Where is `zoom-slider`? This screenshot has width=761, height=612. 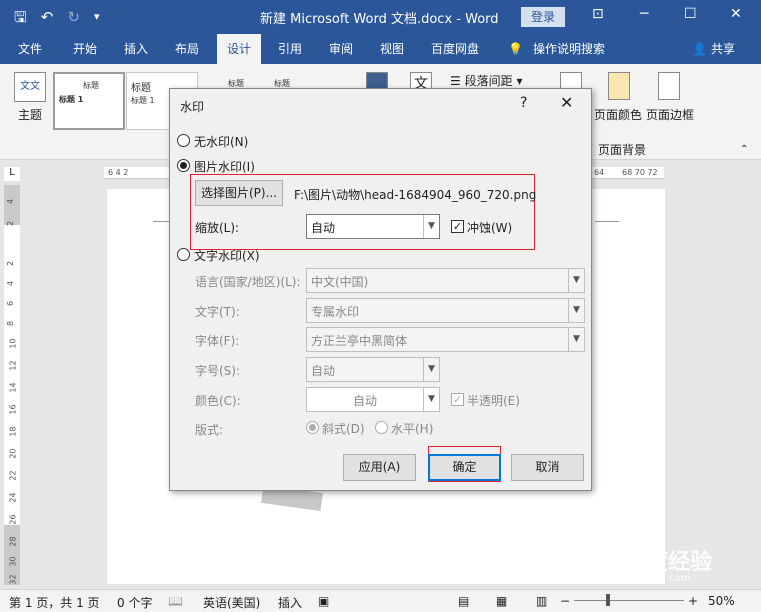 zoom-slider is located at coordinates (629, 600).